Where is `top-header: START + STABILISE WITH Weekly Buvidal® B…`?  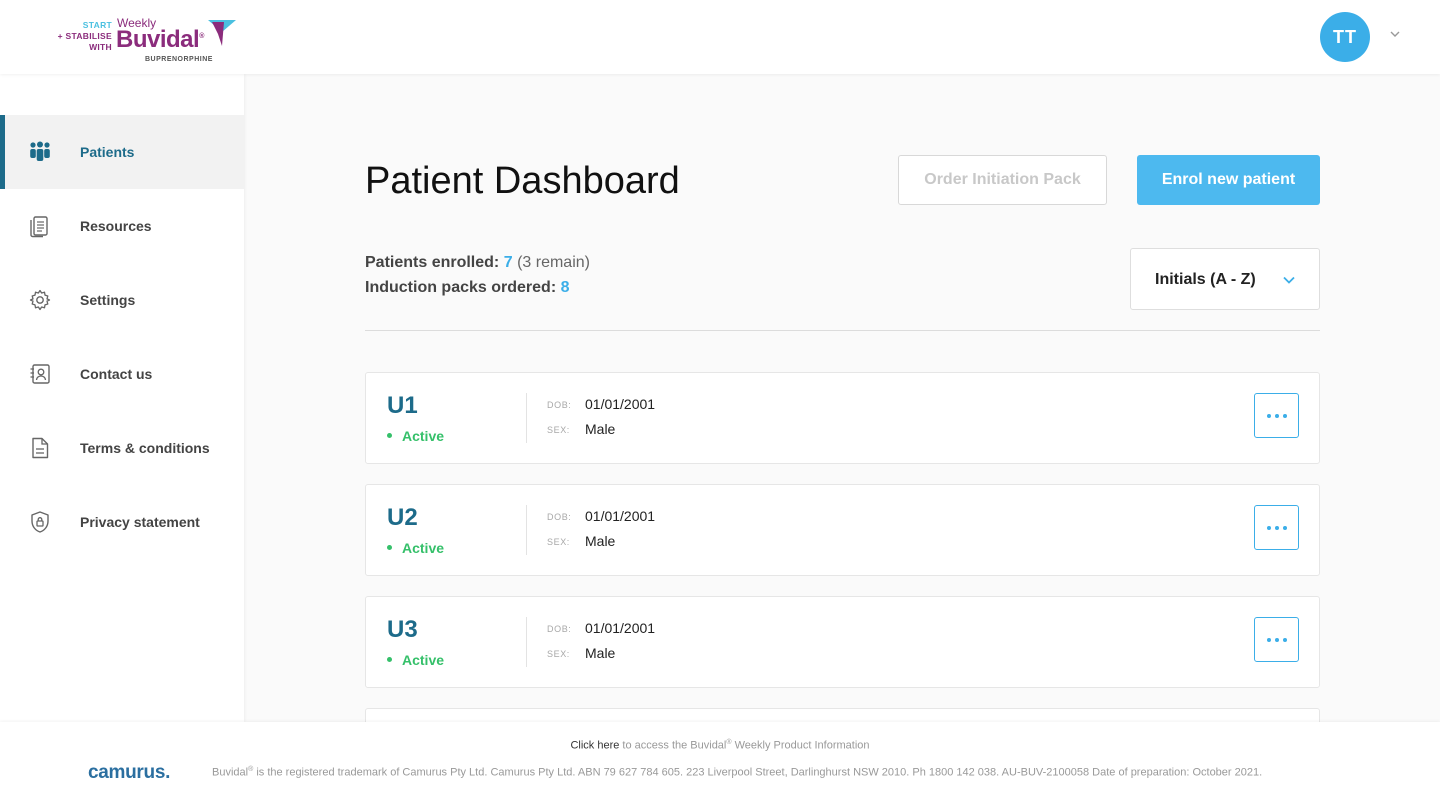
top-header: START + STABILISE WITH Weekly Buvidal® B… is located at coordinates (720, 37).